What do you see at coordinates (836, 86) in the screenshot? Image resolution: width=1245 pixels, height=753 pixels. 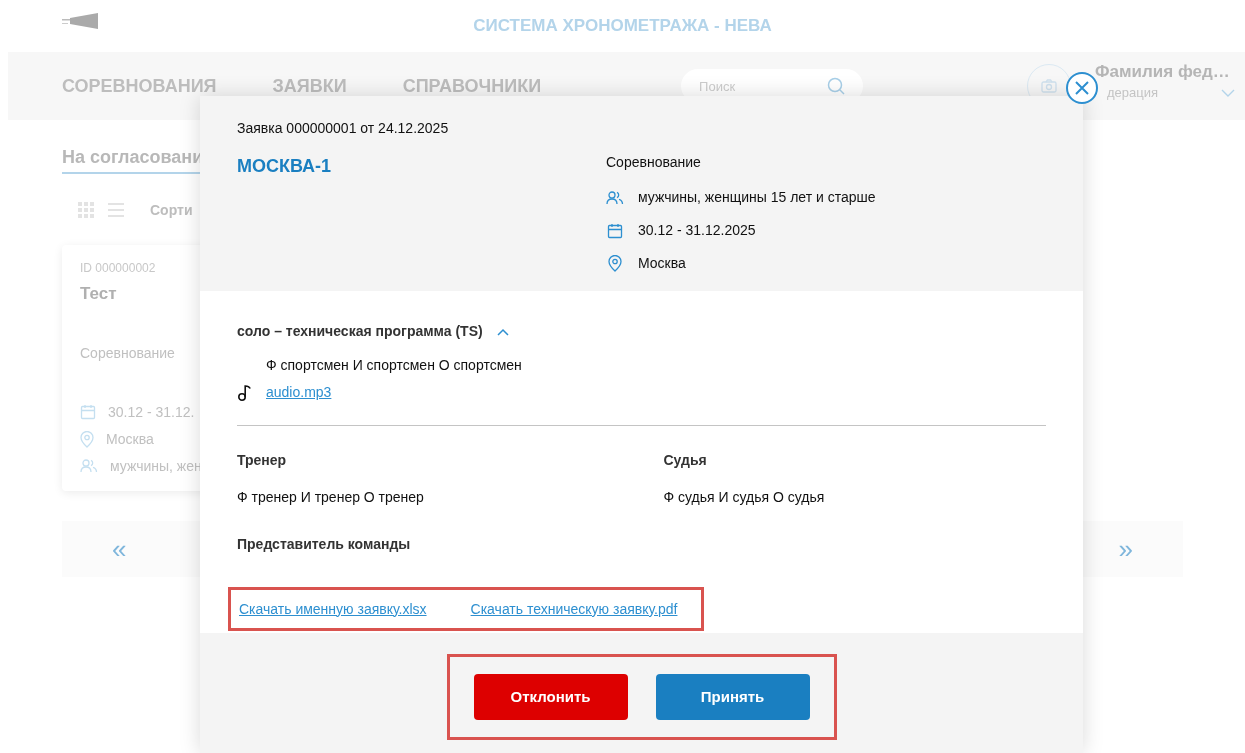 I see `search-icon` at bounding box center [836, 86].